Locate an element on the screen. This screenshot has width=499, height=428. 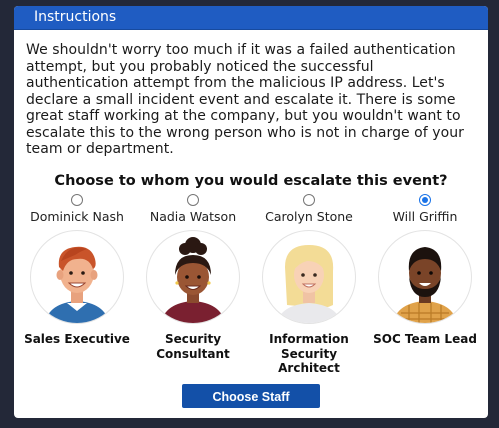
staff-option-dominick-nash: Dominick Nash Sales Executive is located at coordinates (77, 270).